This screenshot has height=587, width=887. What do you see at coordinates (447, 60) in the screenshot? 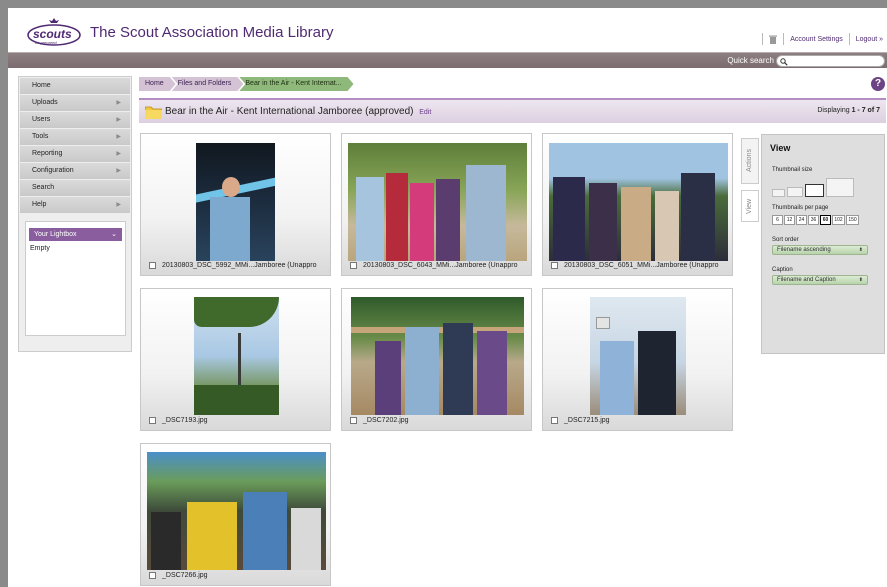
I see `search-bar: Quick search` at bounding box center [447, 60].